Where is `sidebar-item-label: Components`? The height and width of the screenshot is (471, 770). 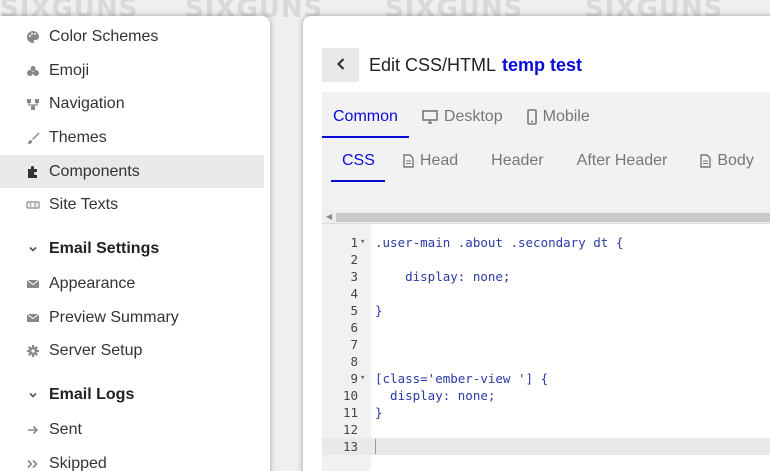 sidebar-item-label: Components is located at coordinates (94, 171).